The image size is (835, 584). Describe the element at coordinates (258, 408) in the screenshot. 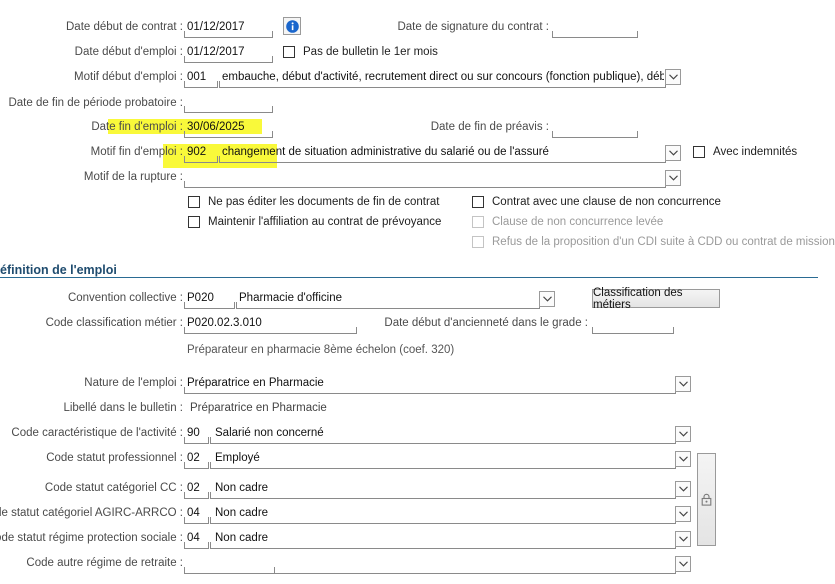

I see `libelle-bulletin-value: Préparatrice en Pharmacie` at that location.